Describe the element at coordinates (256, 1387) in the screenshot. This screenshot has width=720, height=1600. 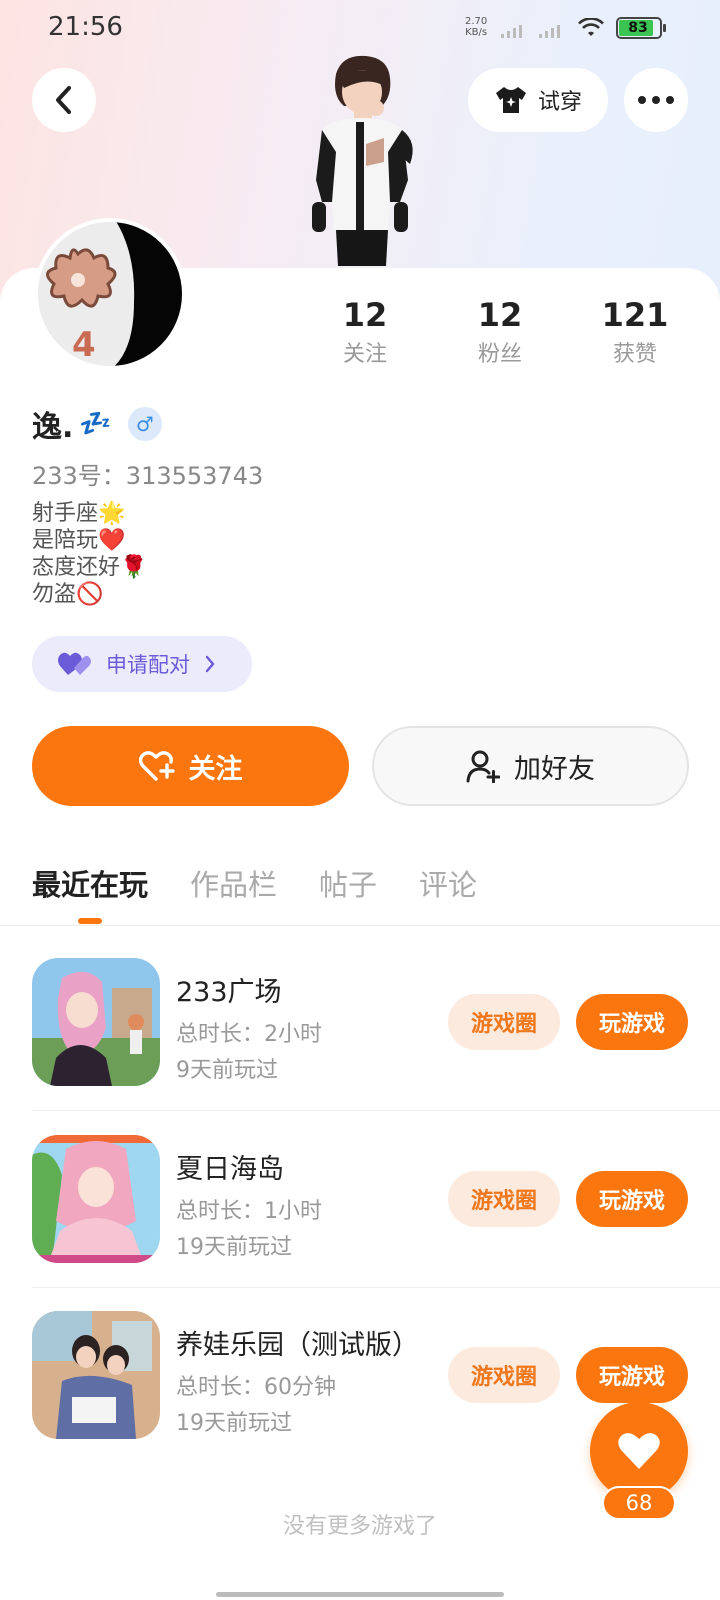
I see `game-duration: 总时长：60分钟` at that location.